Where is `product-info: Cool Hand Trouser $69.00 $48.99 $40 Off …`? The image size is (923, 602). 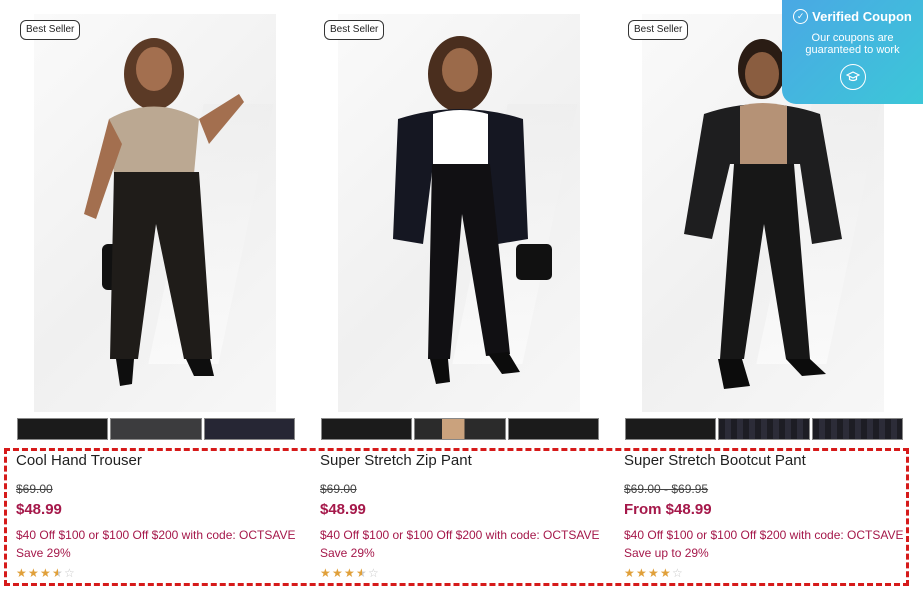
product-info: Cool Hand Trouser $69.00 $48.99 $40 Off … is located at coordinates (157, 516).